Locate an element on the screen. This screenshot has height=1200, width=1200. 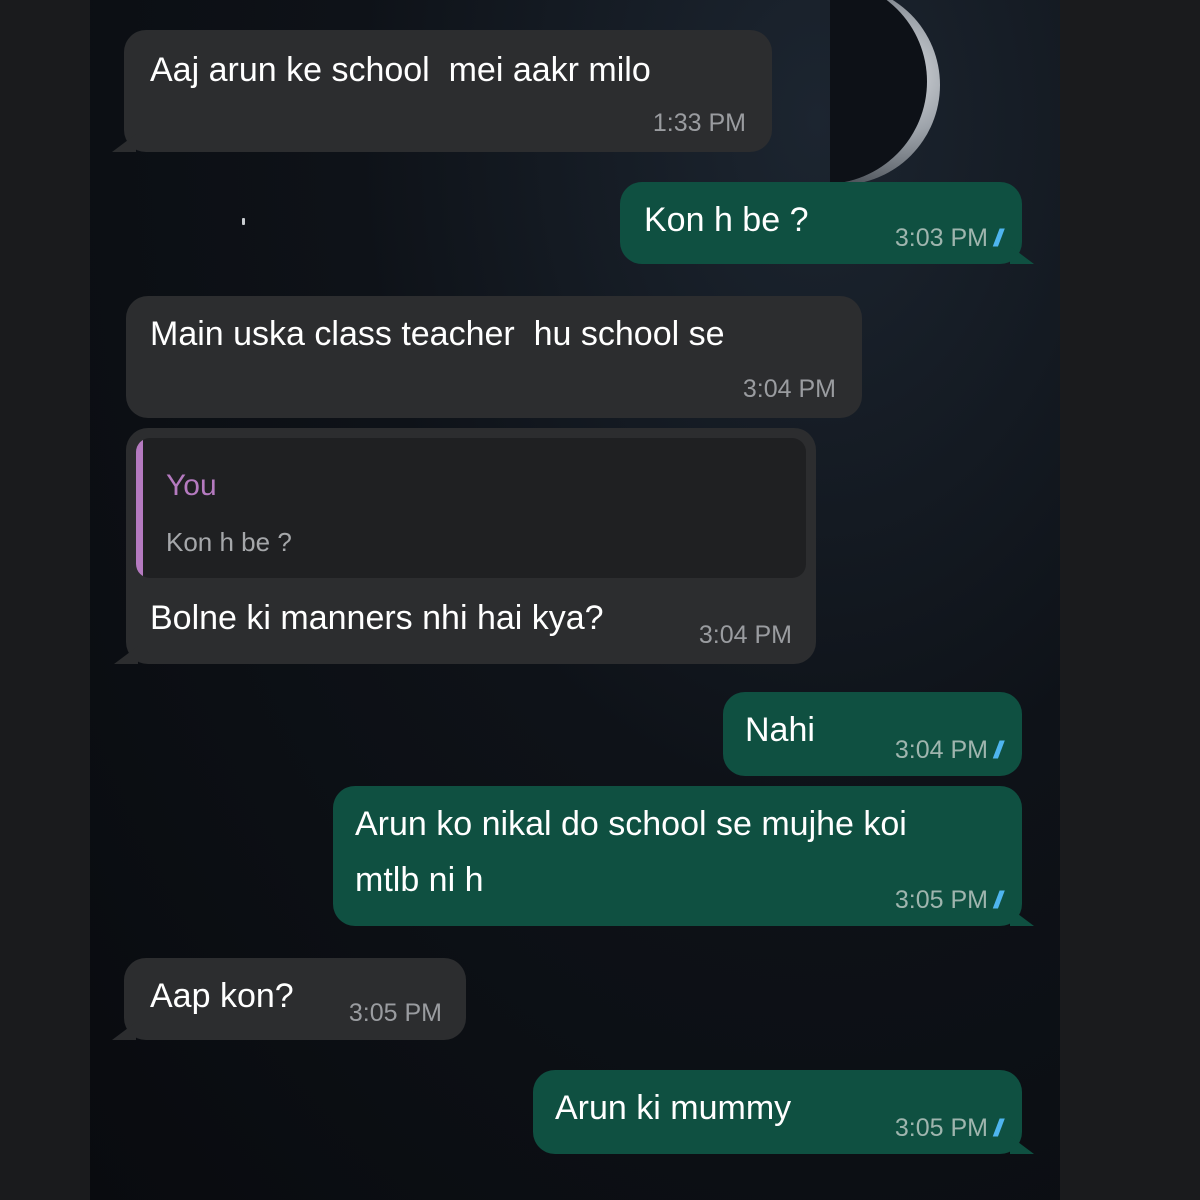
message-time: 3:05 PM is located at coordinates (395, 1013).